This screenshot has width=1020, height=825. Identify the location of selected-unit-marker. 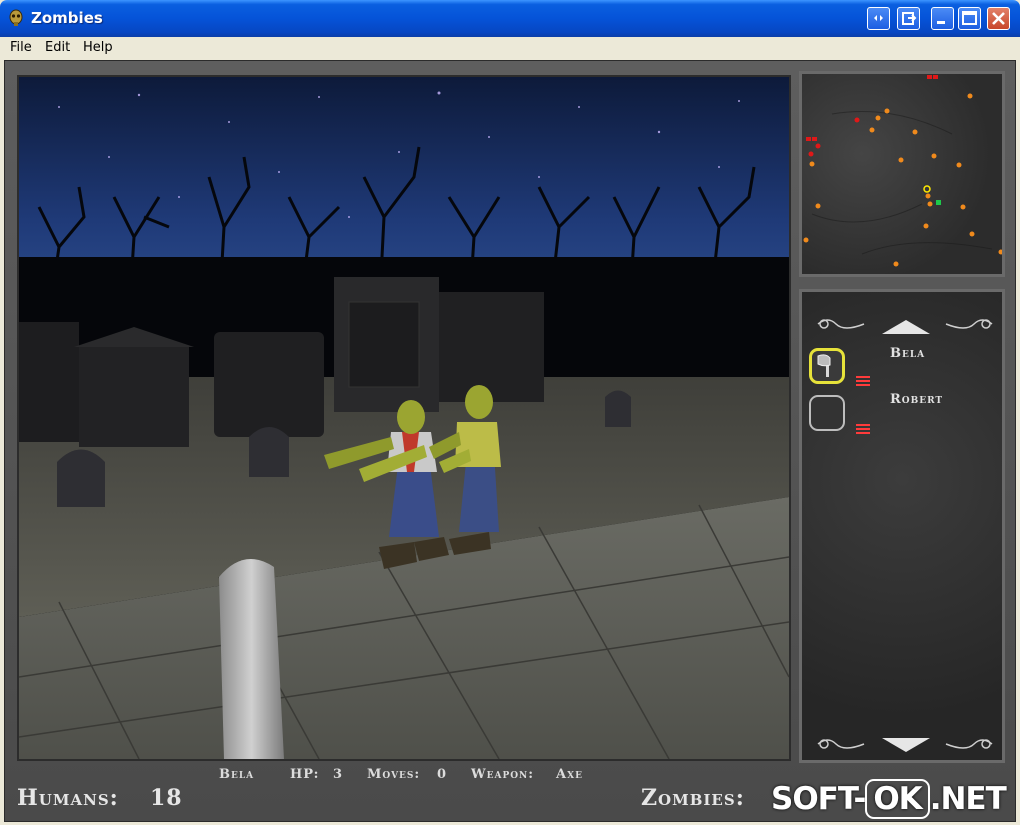
(927, 189).